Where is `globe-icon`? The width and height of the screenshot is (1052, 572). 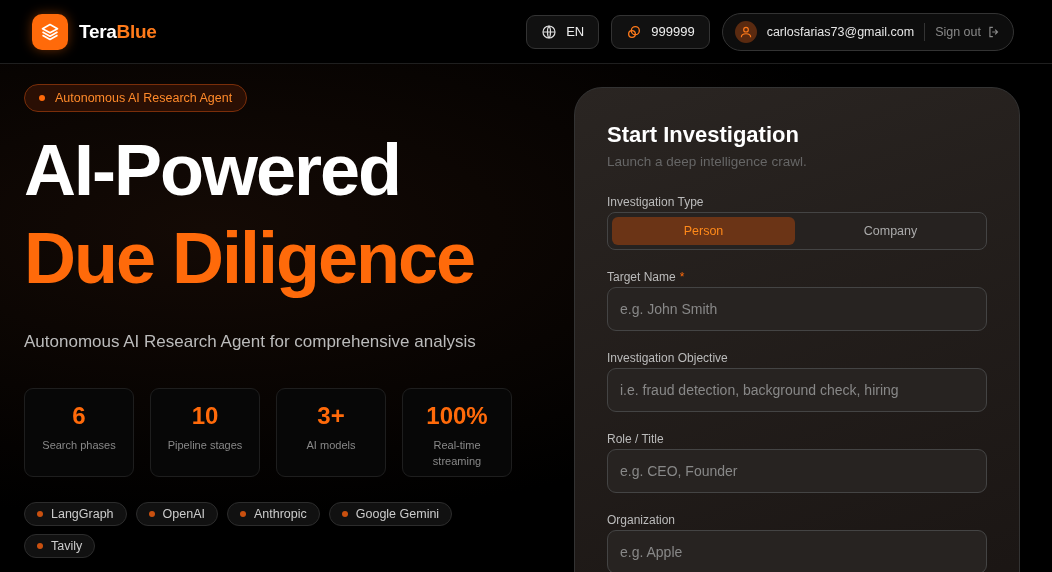 globe-icon is located at coordinates (549, 31).